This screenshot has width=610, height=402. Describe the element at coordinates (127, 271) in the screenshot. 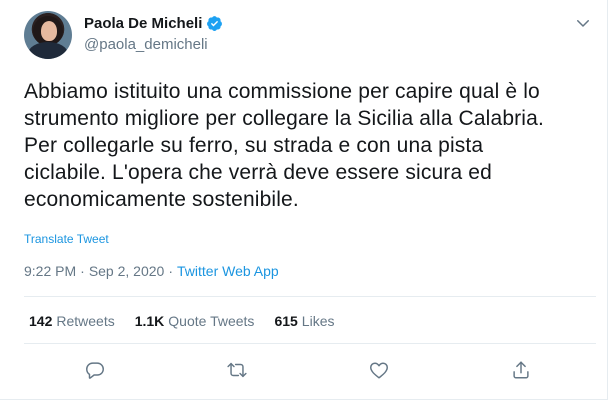

I see `tweet-date: Sep 2, 2020` at that location.